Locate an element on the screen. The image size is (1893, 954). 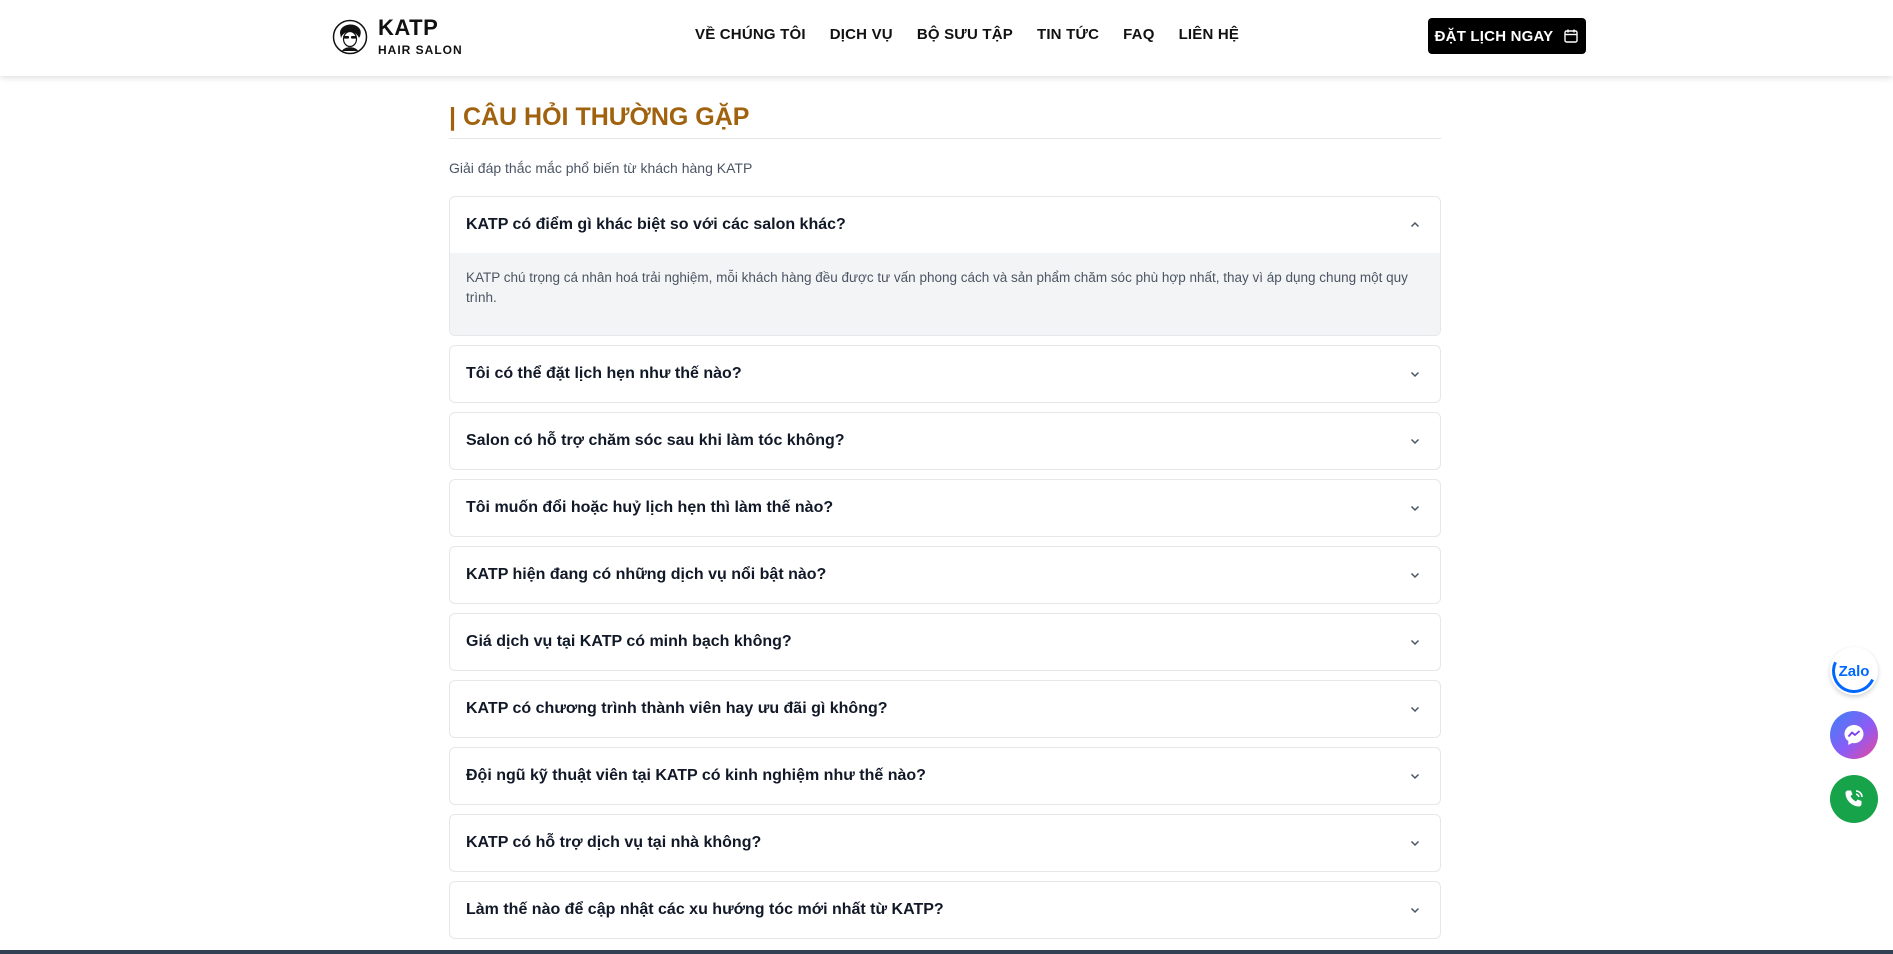
nav-collection: BỘ SƯU TẬP is located at coordinates (965, 34).